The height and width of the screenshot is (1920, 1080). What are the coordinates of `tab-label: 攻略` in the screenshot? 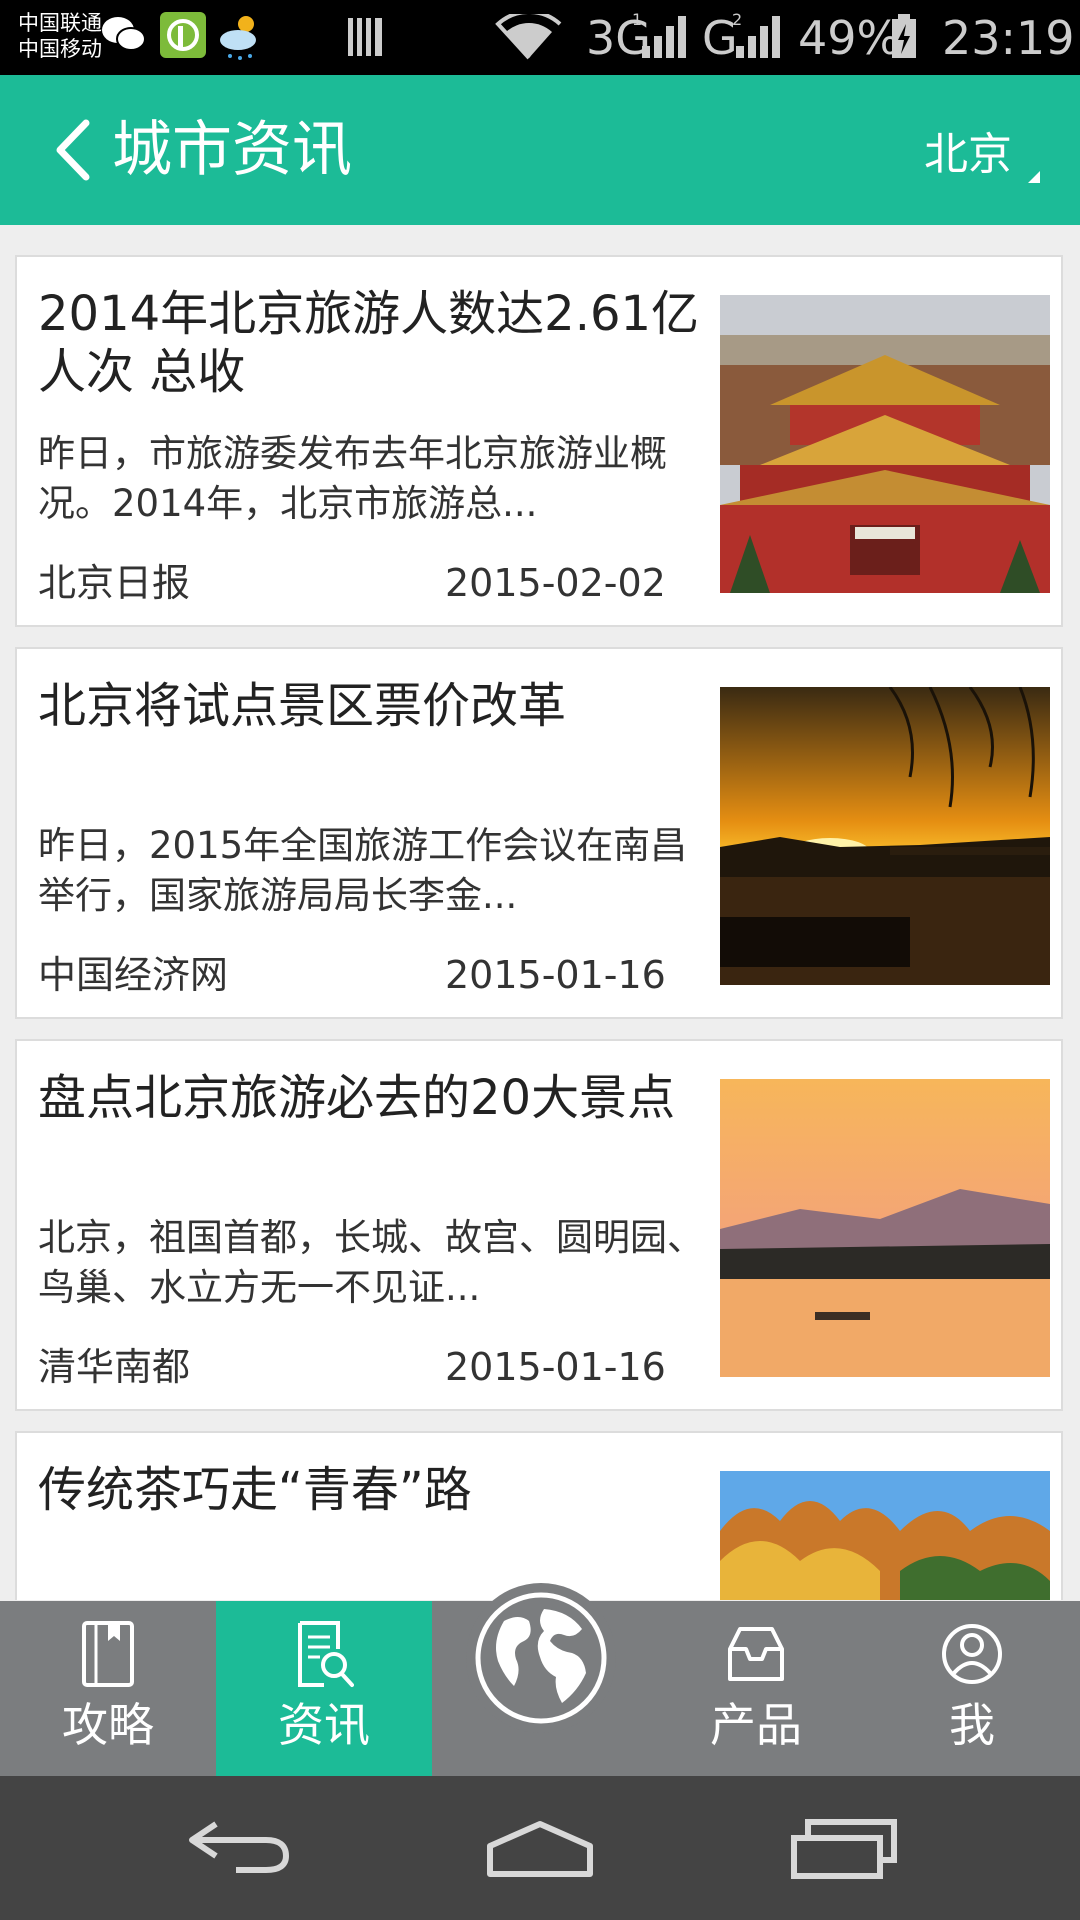 It's located at (108, 1725).